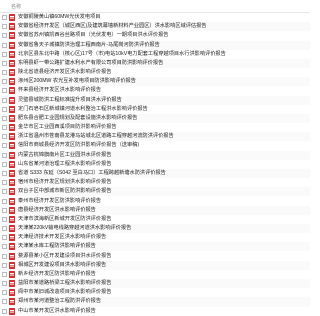 The image size is (320, 316). I want to click on file-name: 安徽省经济开发区（城区西区)及建筑幕墙新材料产业园区）洪水影响区域评估报告, so click(112, 26).